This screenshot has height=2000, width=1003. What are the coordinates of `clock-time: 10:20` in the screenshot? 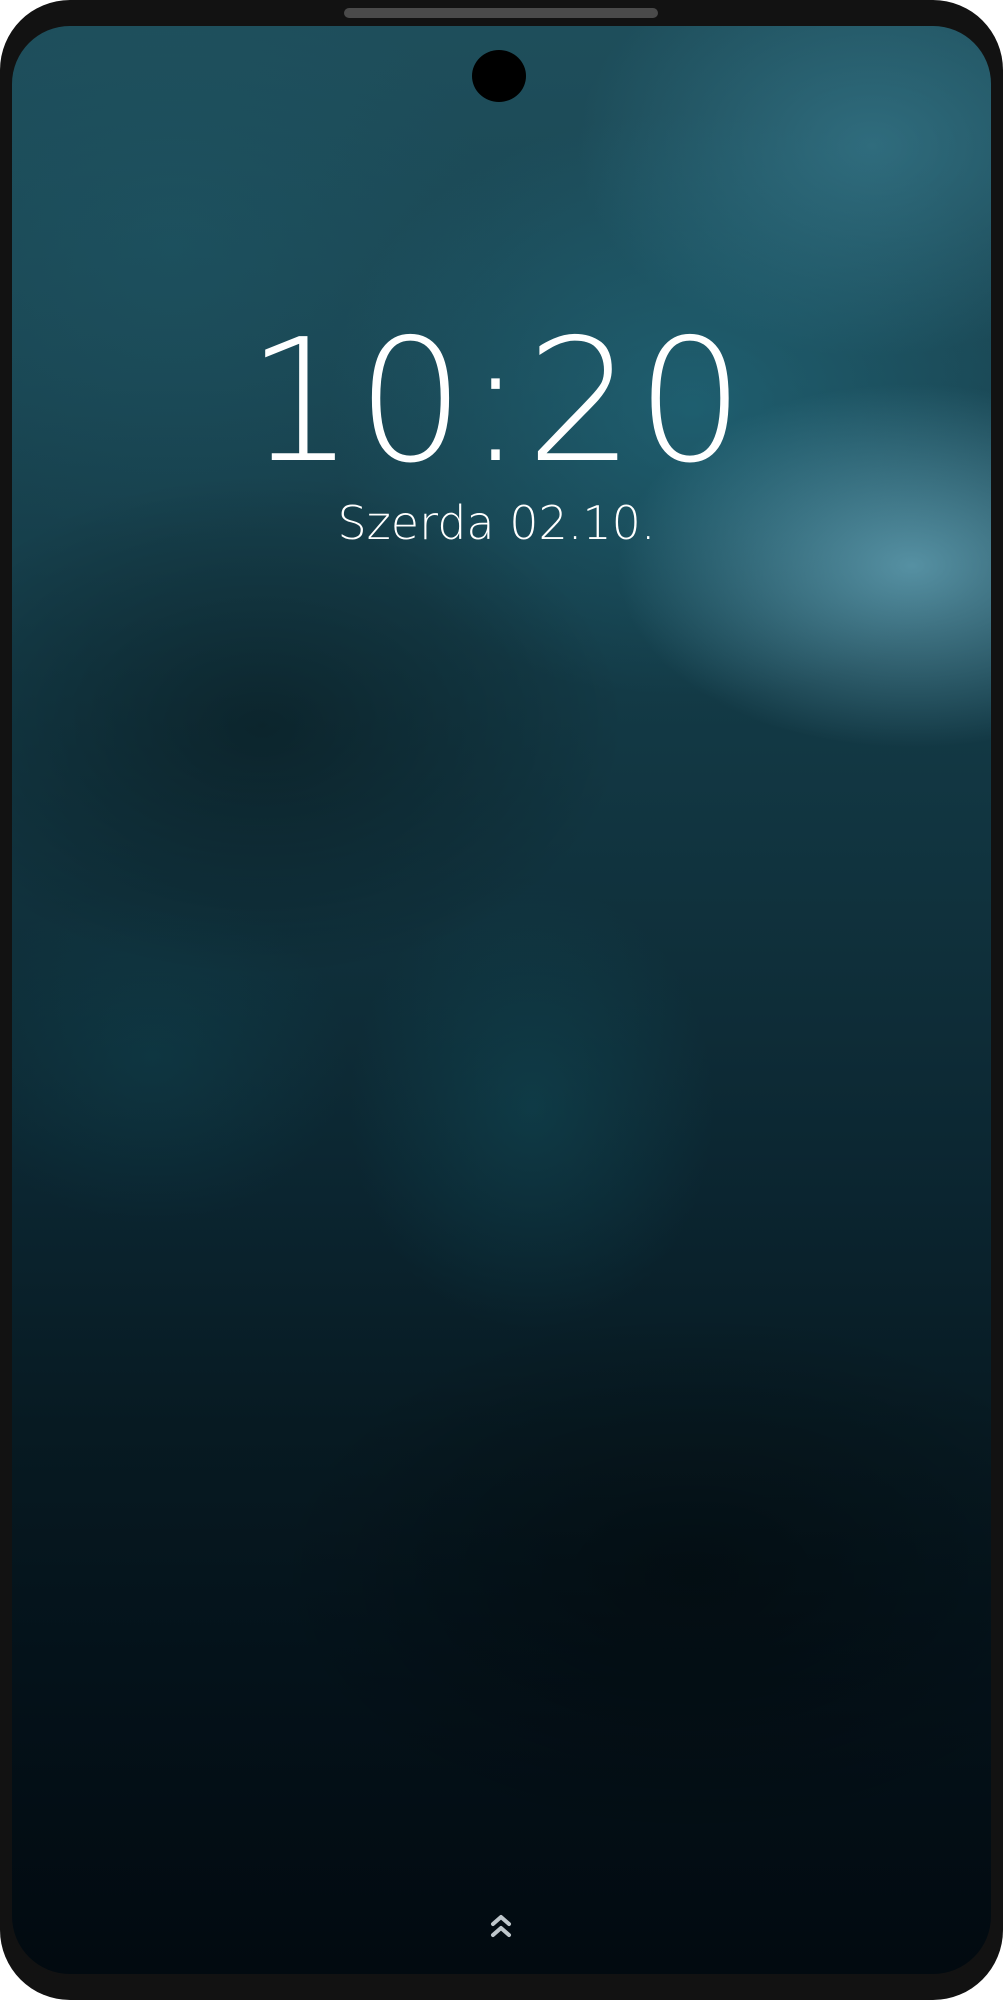 It's located at (496, 402).